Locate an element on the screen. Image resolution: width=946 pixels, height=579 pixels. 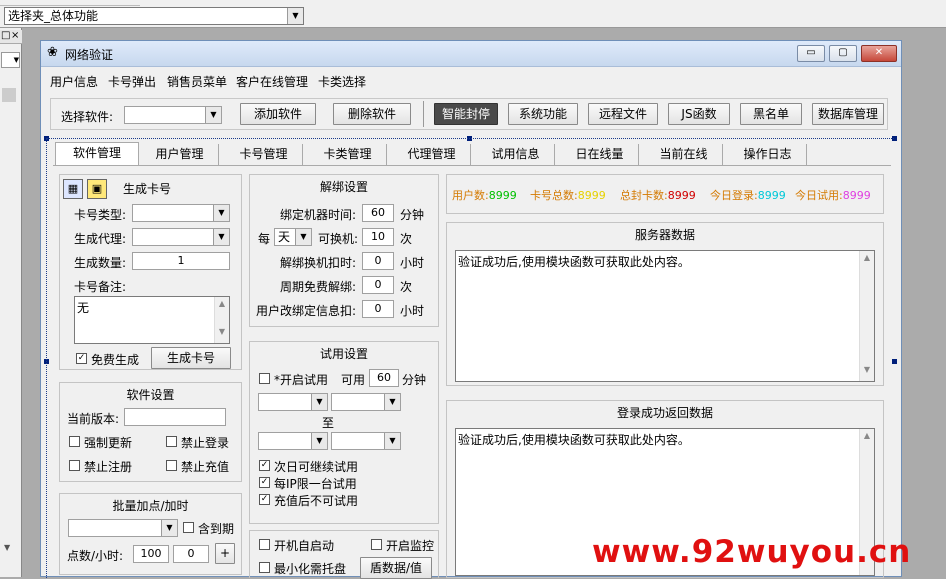
software-select: ▼ is located at coordinates (173, 115).